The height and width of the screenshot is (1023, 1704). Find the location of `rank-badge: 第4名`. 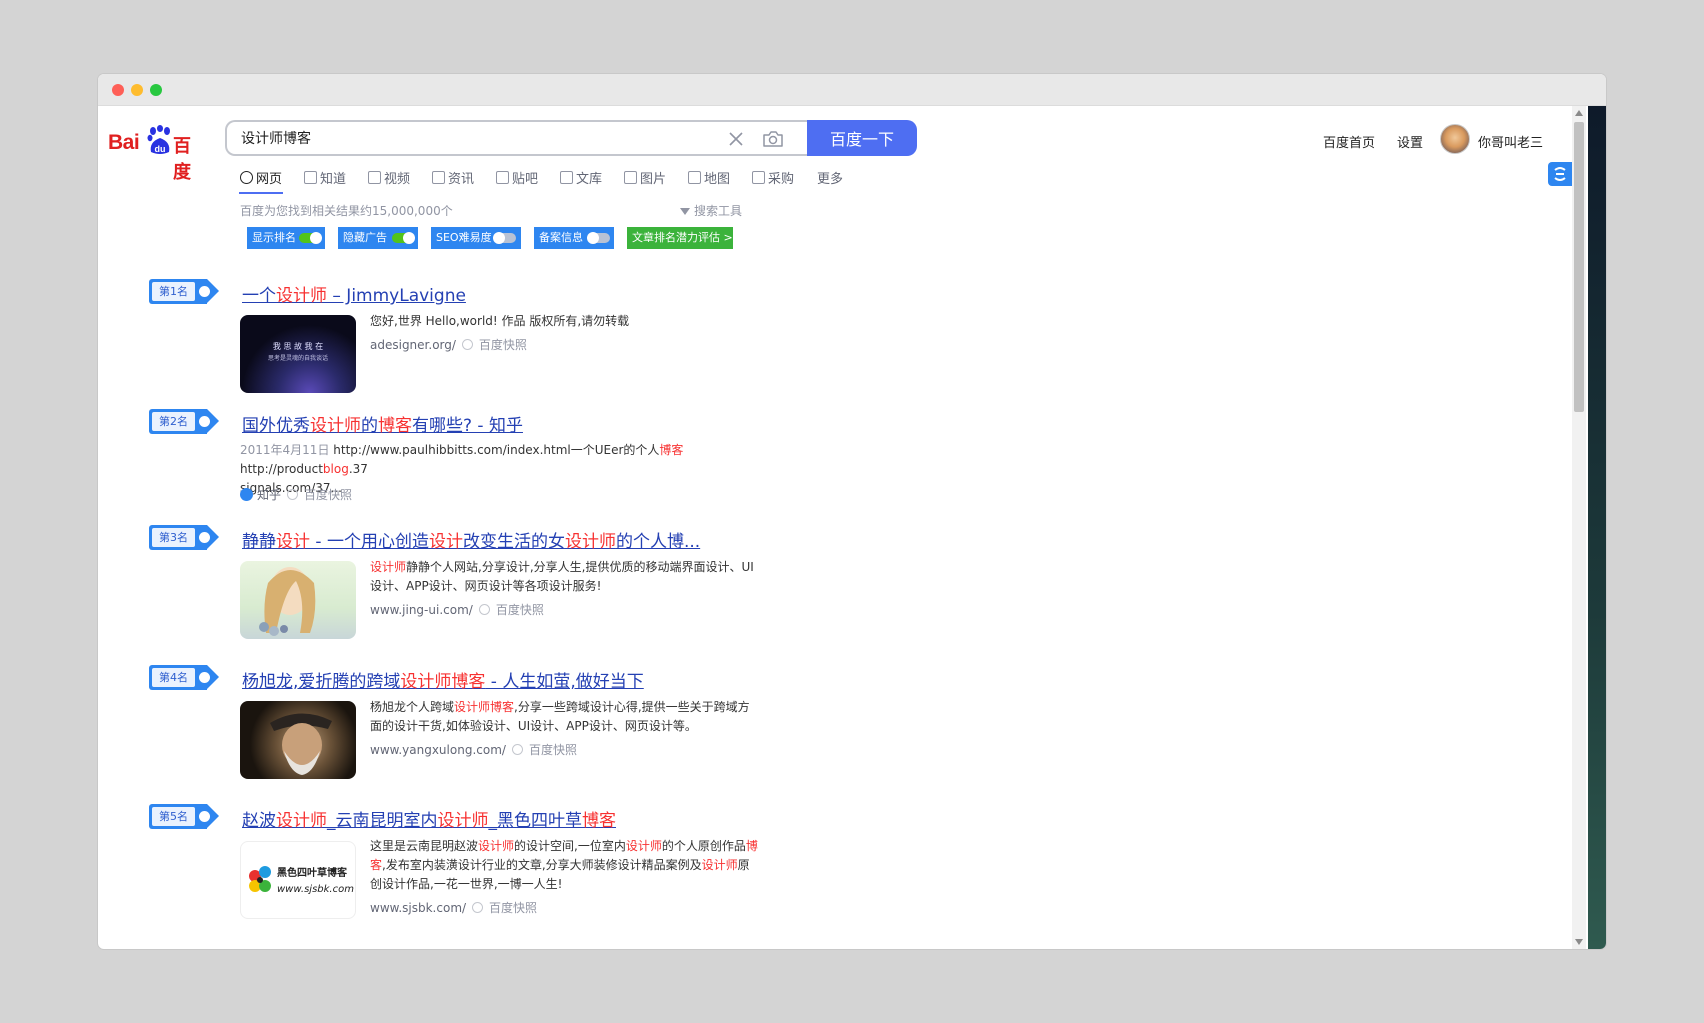

rank-badge: 第4名 is located at coordinates (184, 677).